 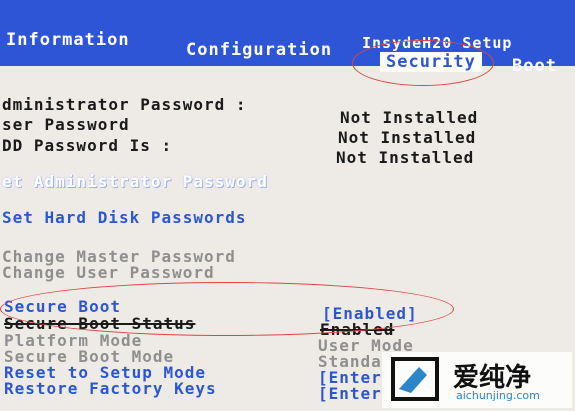 I want to click on tab-boot: Boot, so click(x=534, y=66).